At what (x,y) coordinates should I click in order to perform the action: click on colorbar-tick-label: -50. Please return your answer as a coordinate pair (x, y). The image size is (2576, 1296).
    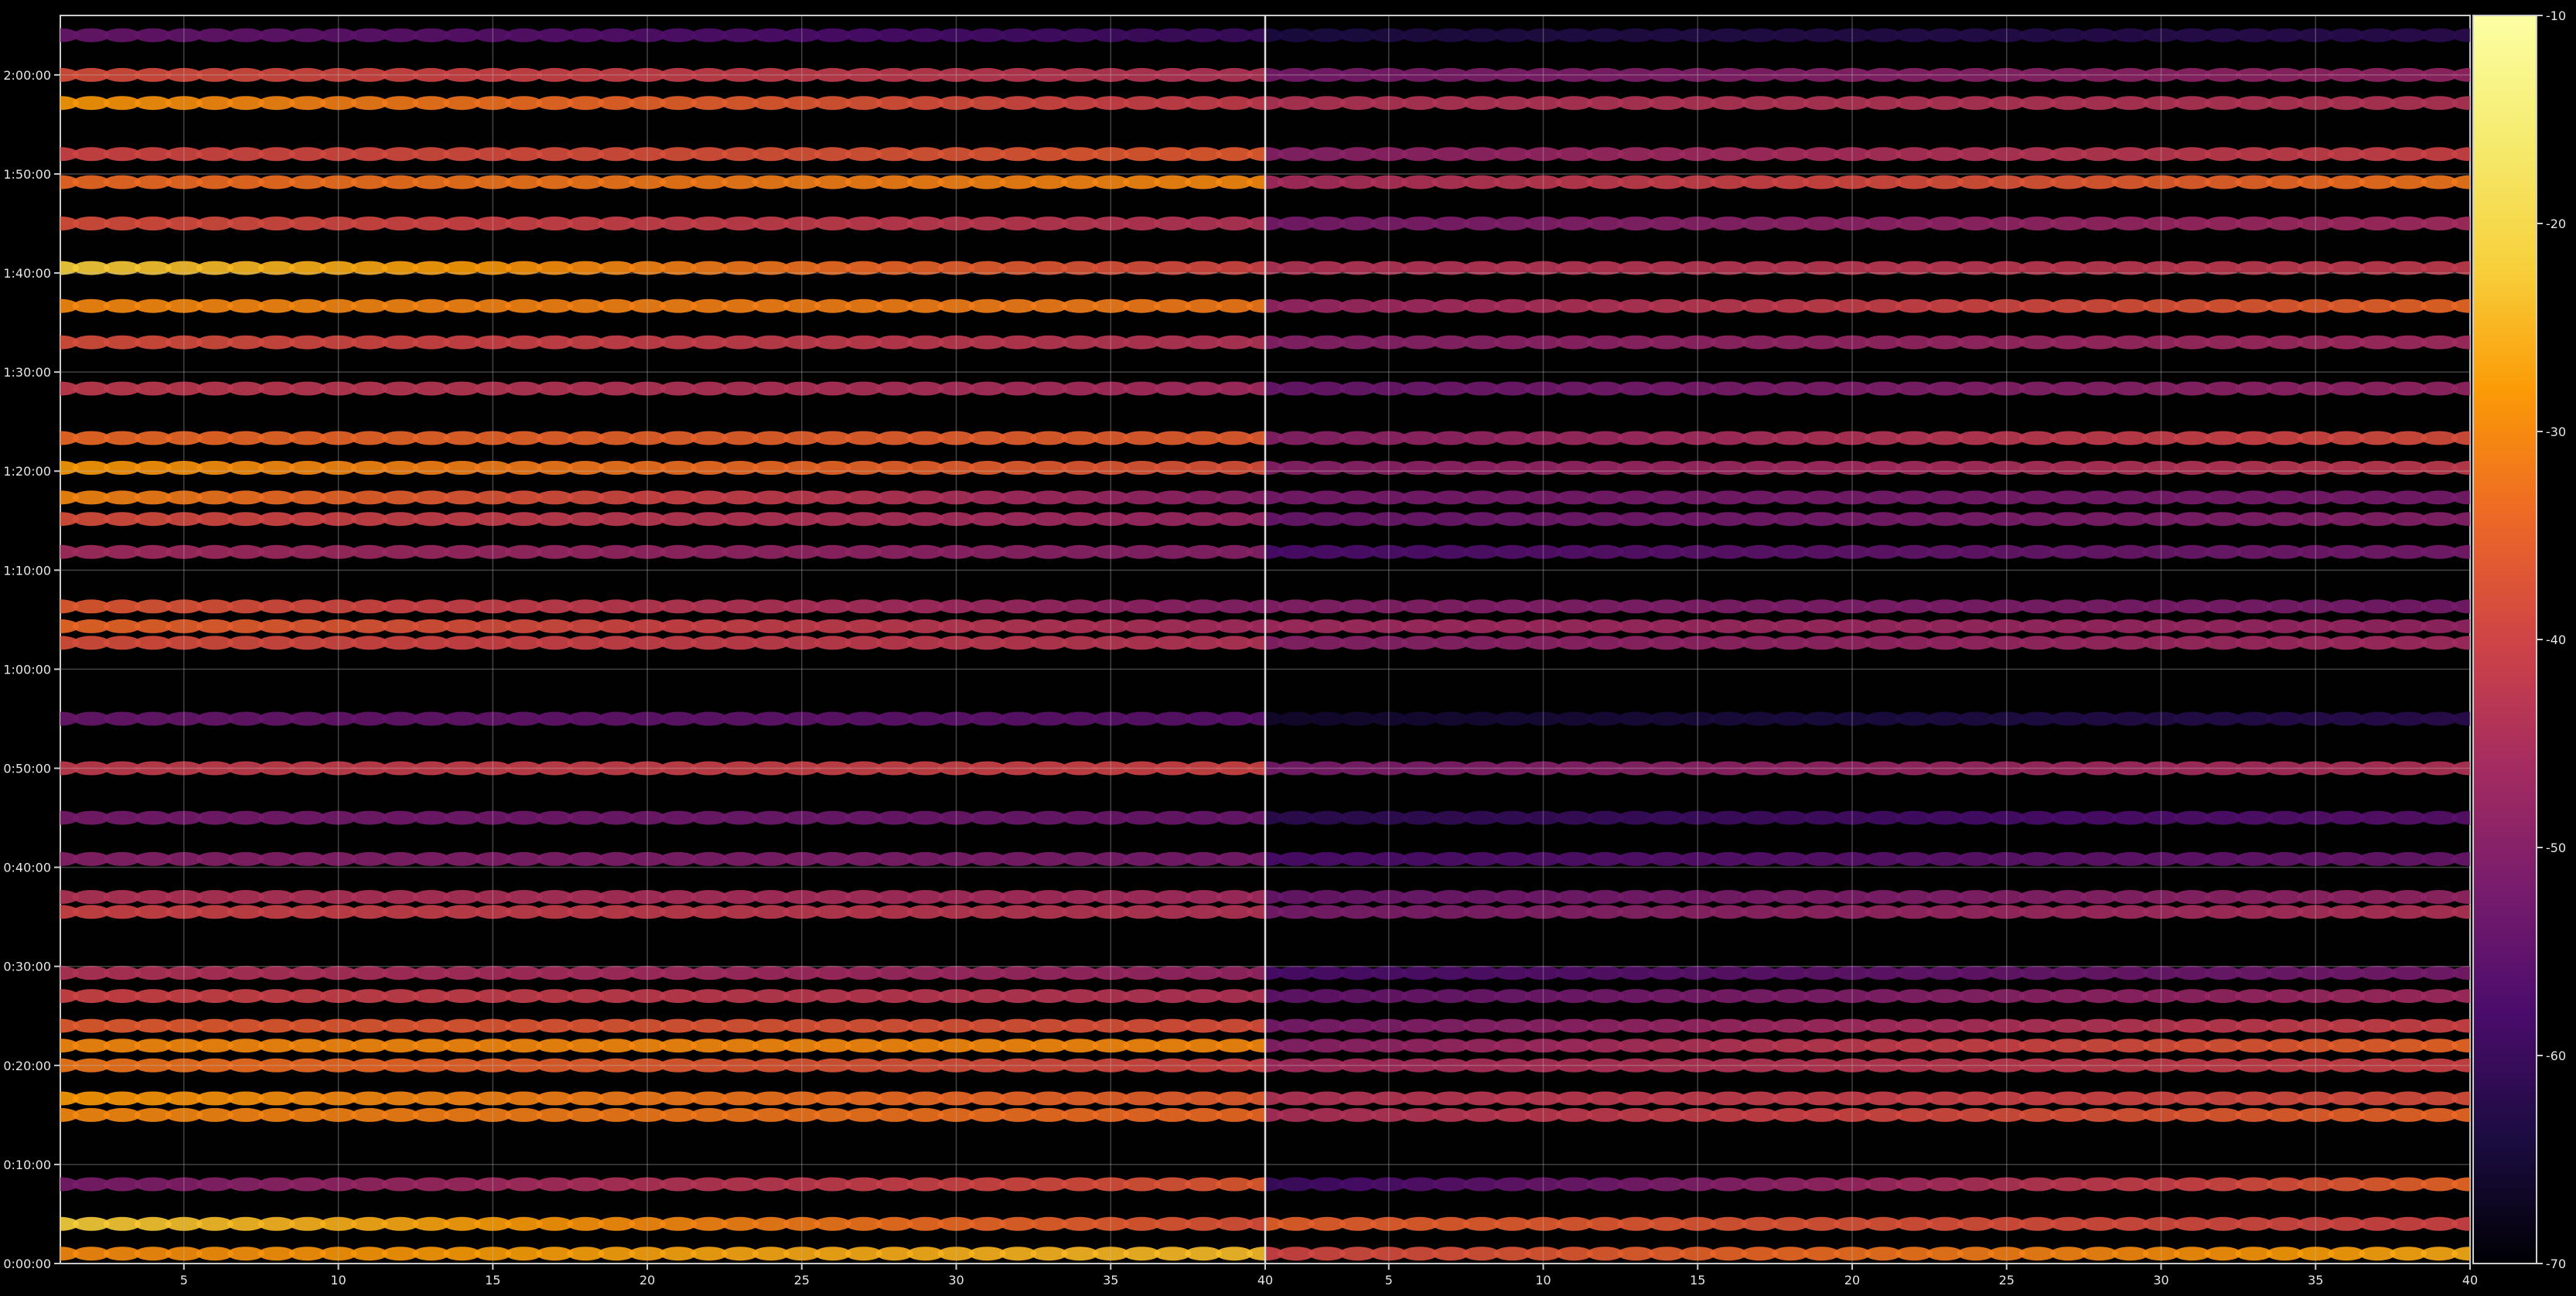
    Looking at the image, I should click on (2556, 848).